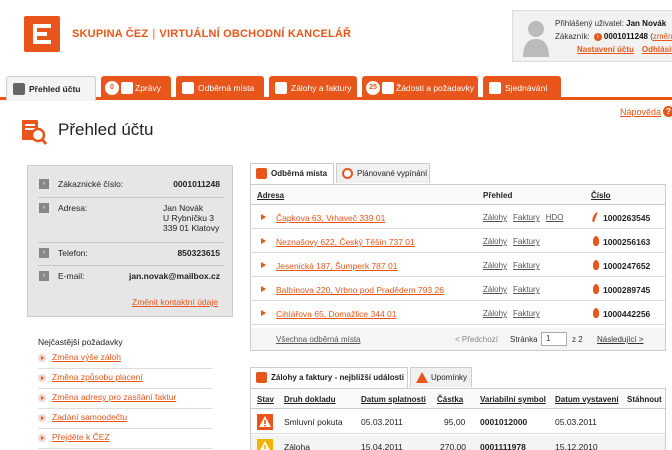 This screenshot has height=450, width=672. I want to click on column-status: Stav, so click(265, 399).